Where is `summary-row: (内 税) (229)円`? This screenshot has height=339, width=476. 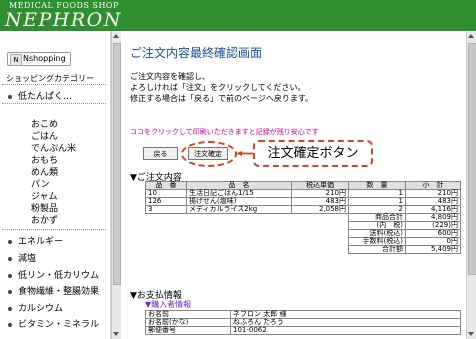
summary-row: (内 税) (229)円 is located at coordinates (303, 225).